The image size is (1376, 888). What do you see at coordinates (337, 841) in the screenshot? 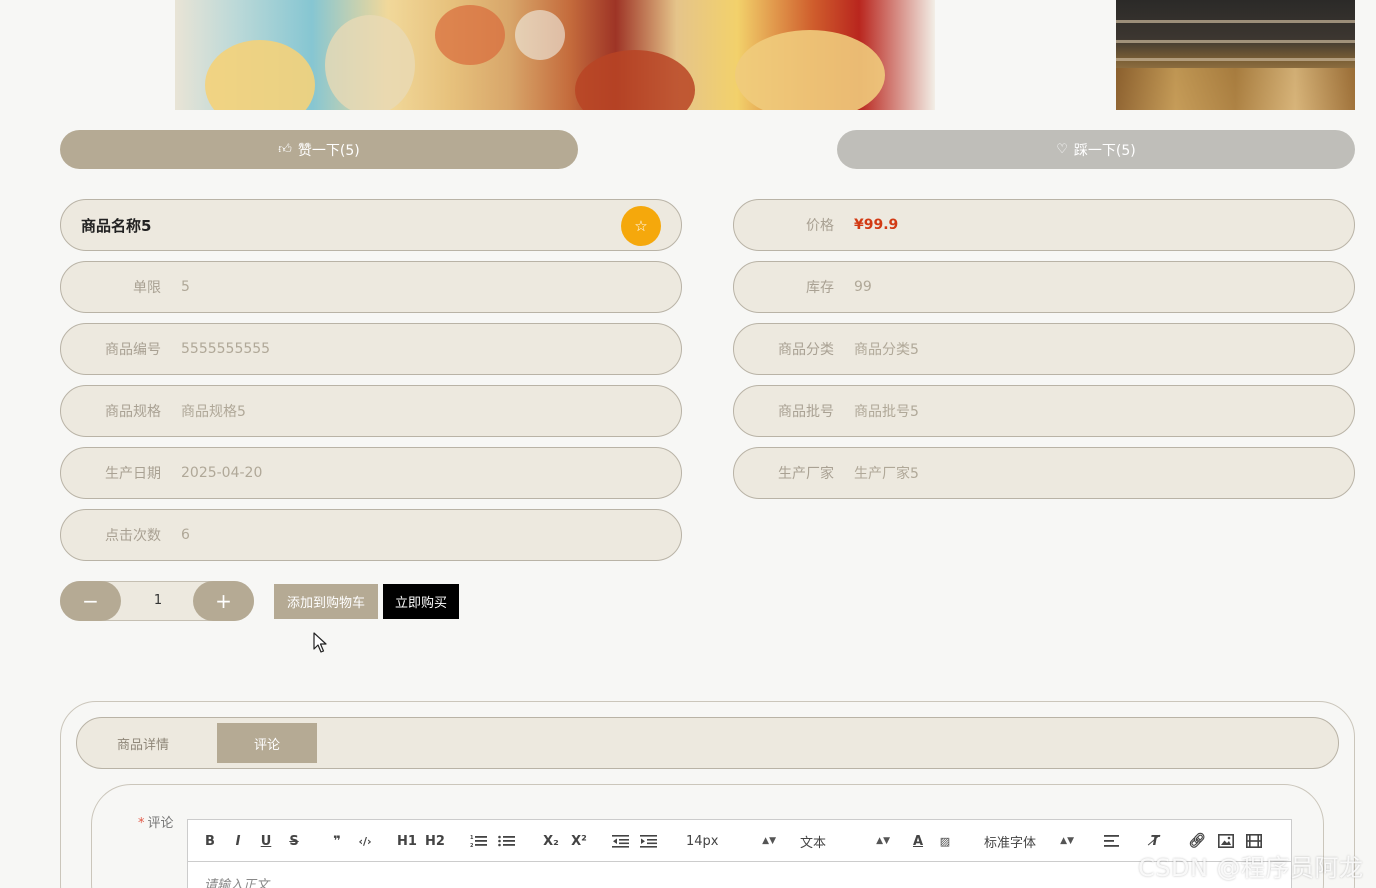
I see `blockquote-button: ❞` at bounding box center [337, 841].